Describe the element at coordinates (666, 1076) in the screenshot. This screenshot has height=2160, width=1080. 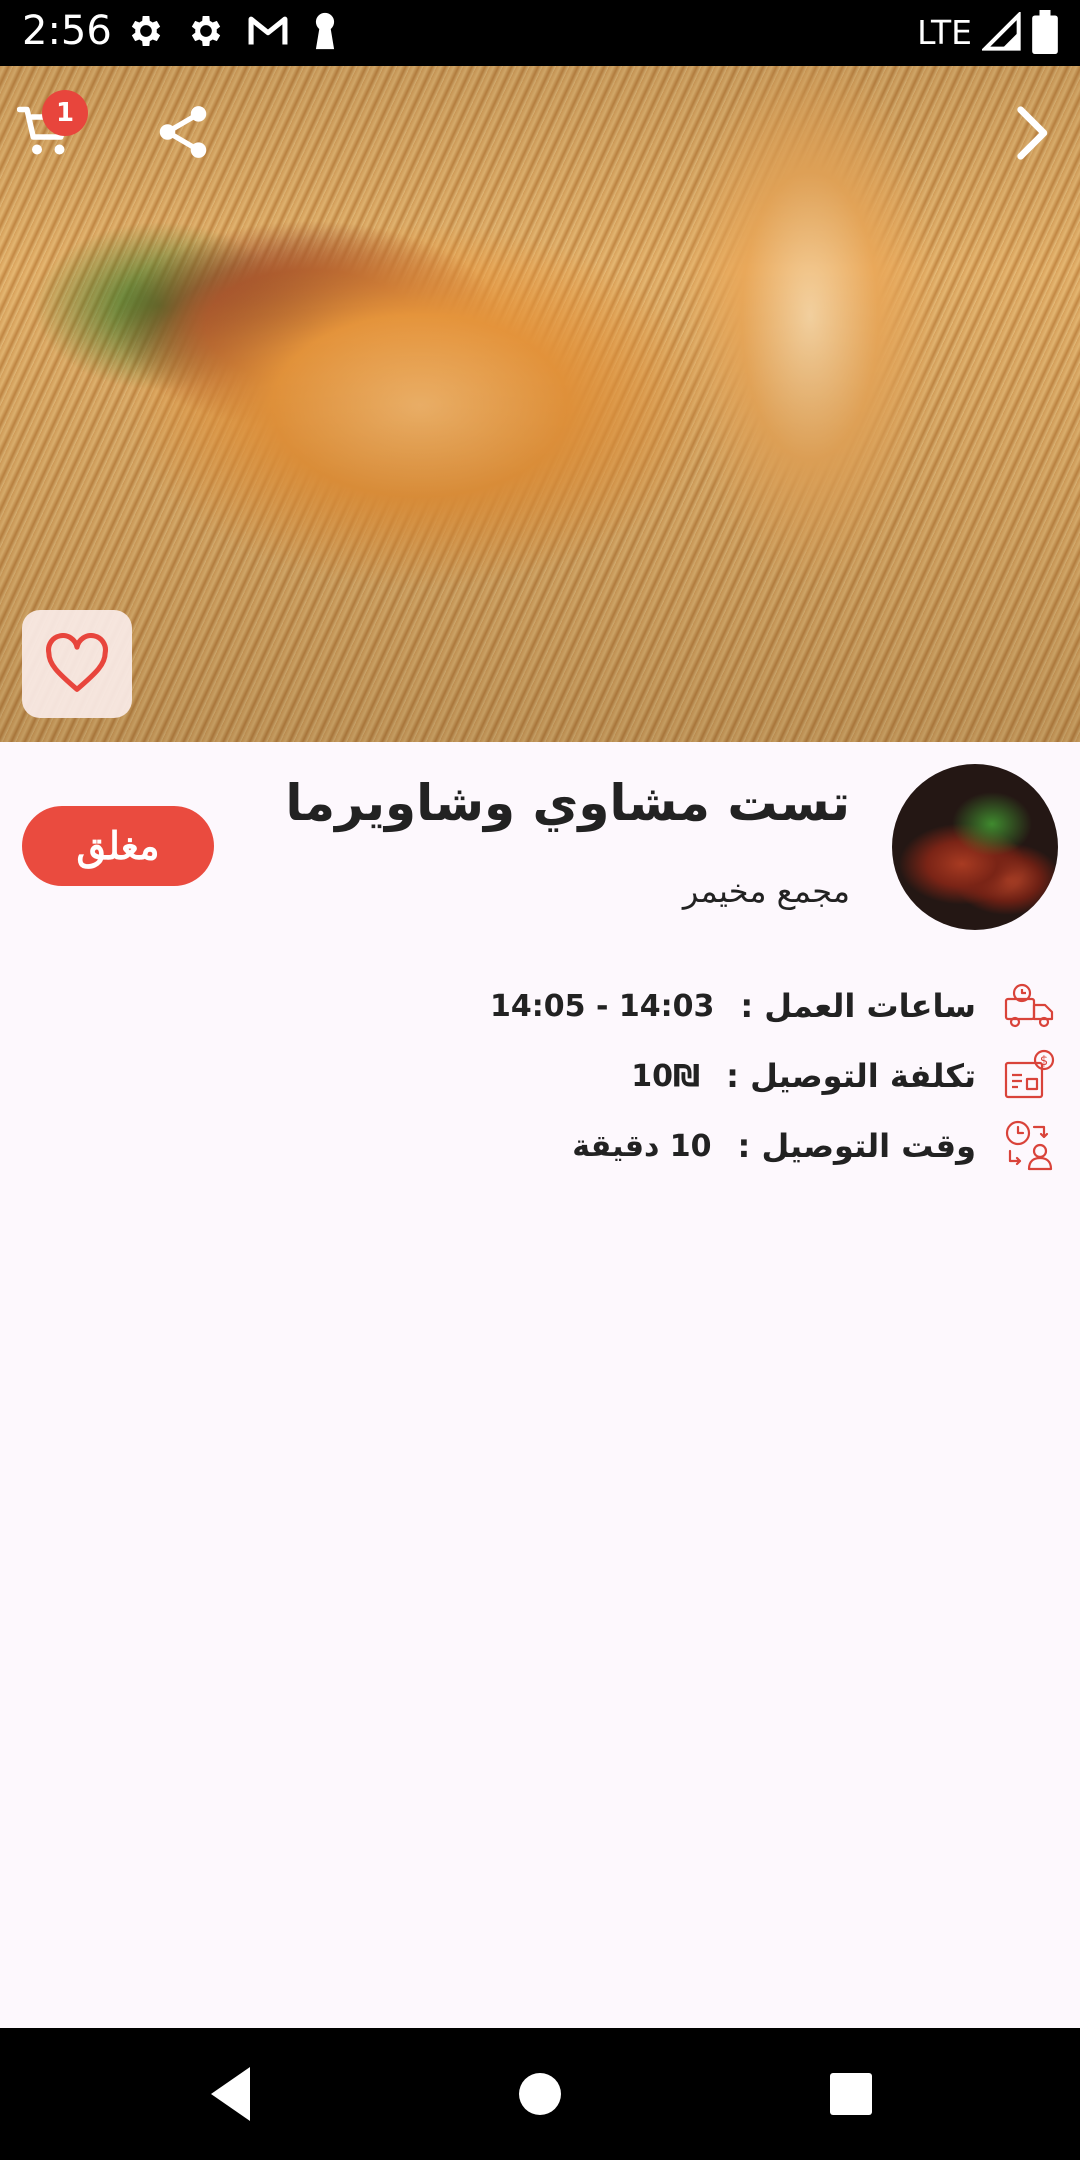
I see `delivery-cost-value: 10₪` at that location.